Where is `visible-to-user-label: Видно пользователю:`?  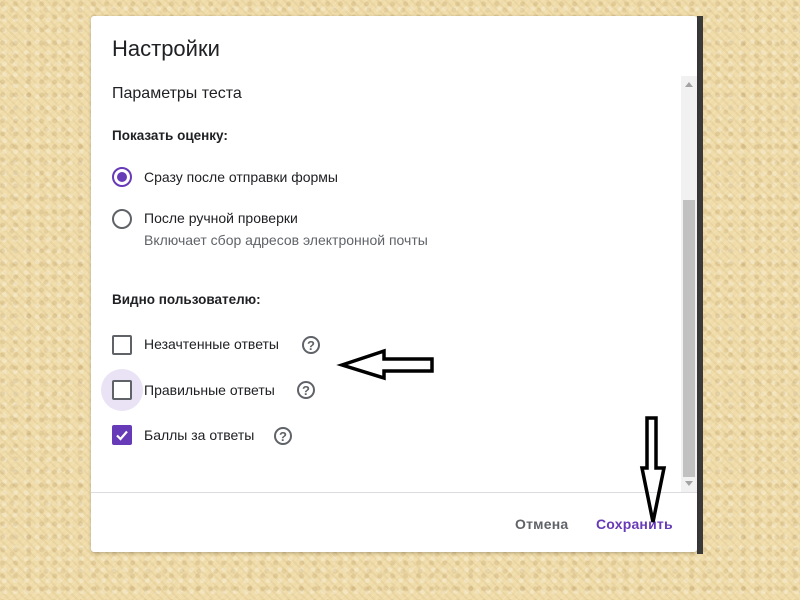
visible-to-user-label: Видно пользователю: is located at coordinates (186, 299).